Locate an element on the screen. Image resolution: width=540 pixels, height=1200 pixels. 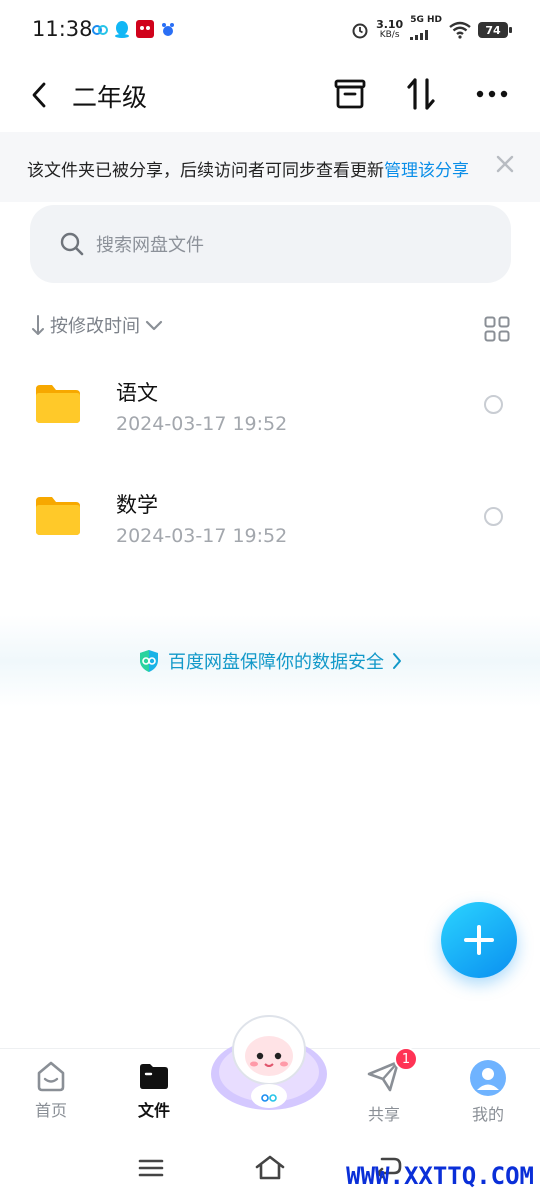
sort-label: 按修改时间 is located at coordinates (95, 326).